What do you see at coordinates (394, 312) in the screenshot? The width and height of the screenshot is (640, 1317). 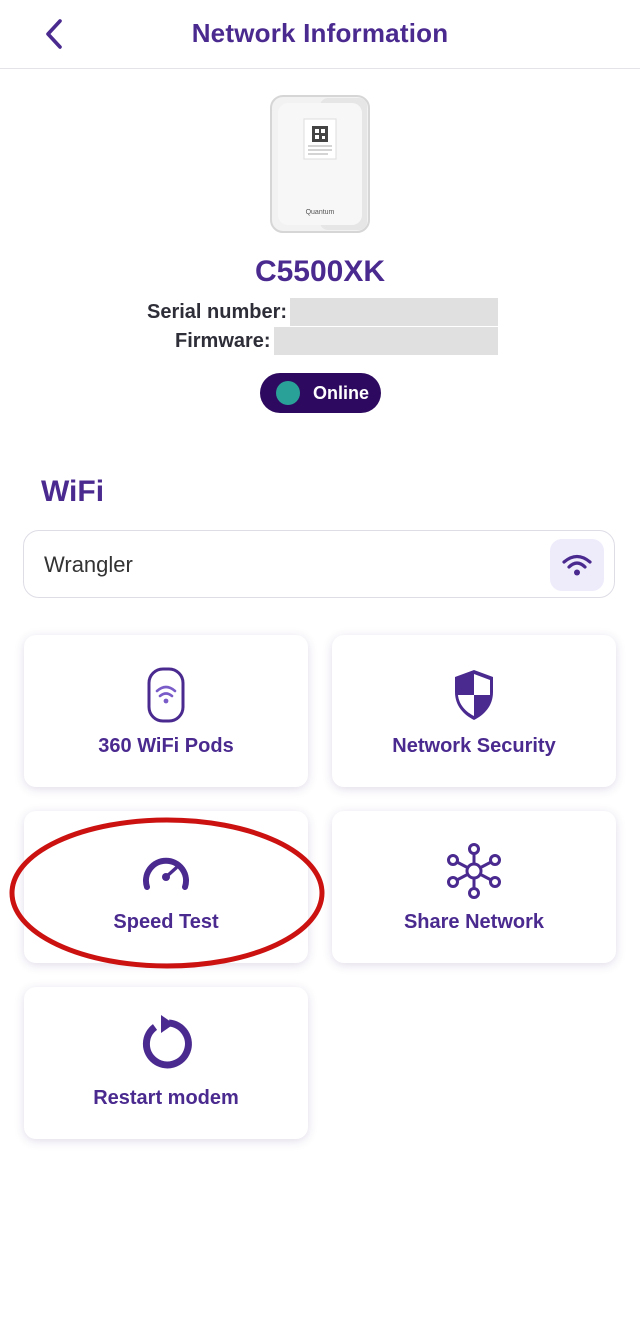 I see `serial-number-value-redacted` at bounding box center [394, 312].